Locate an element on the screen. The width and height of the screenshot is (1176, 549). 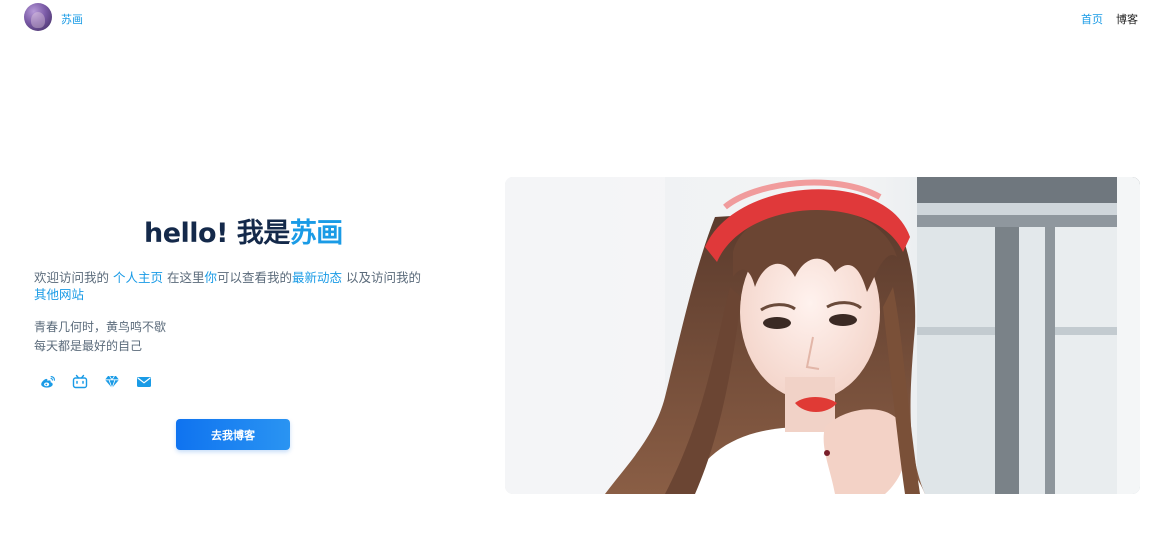
desc-text-2c: 可以查看我的 is located at coordinates (255, 277).